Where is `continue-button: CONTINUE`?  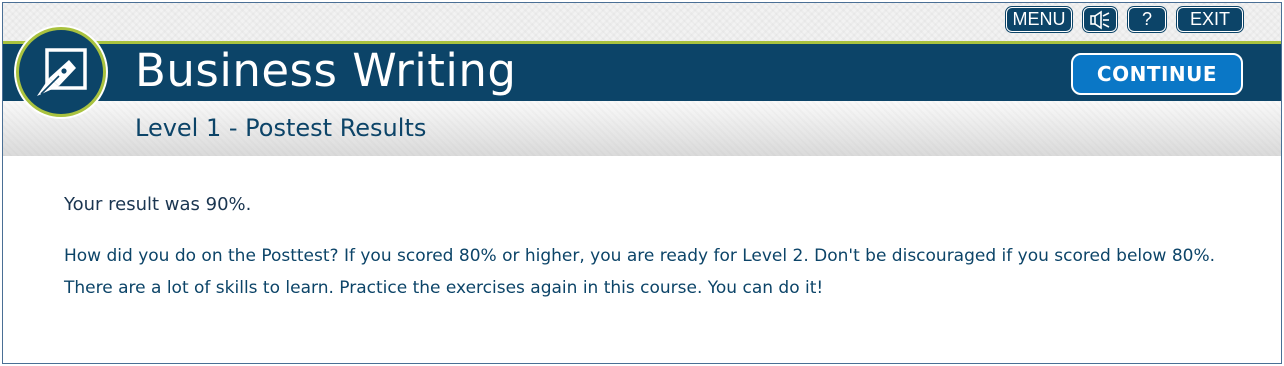 continue-button: CONTINUE is located at coordinates (1157, 74).